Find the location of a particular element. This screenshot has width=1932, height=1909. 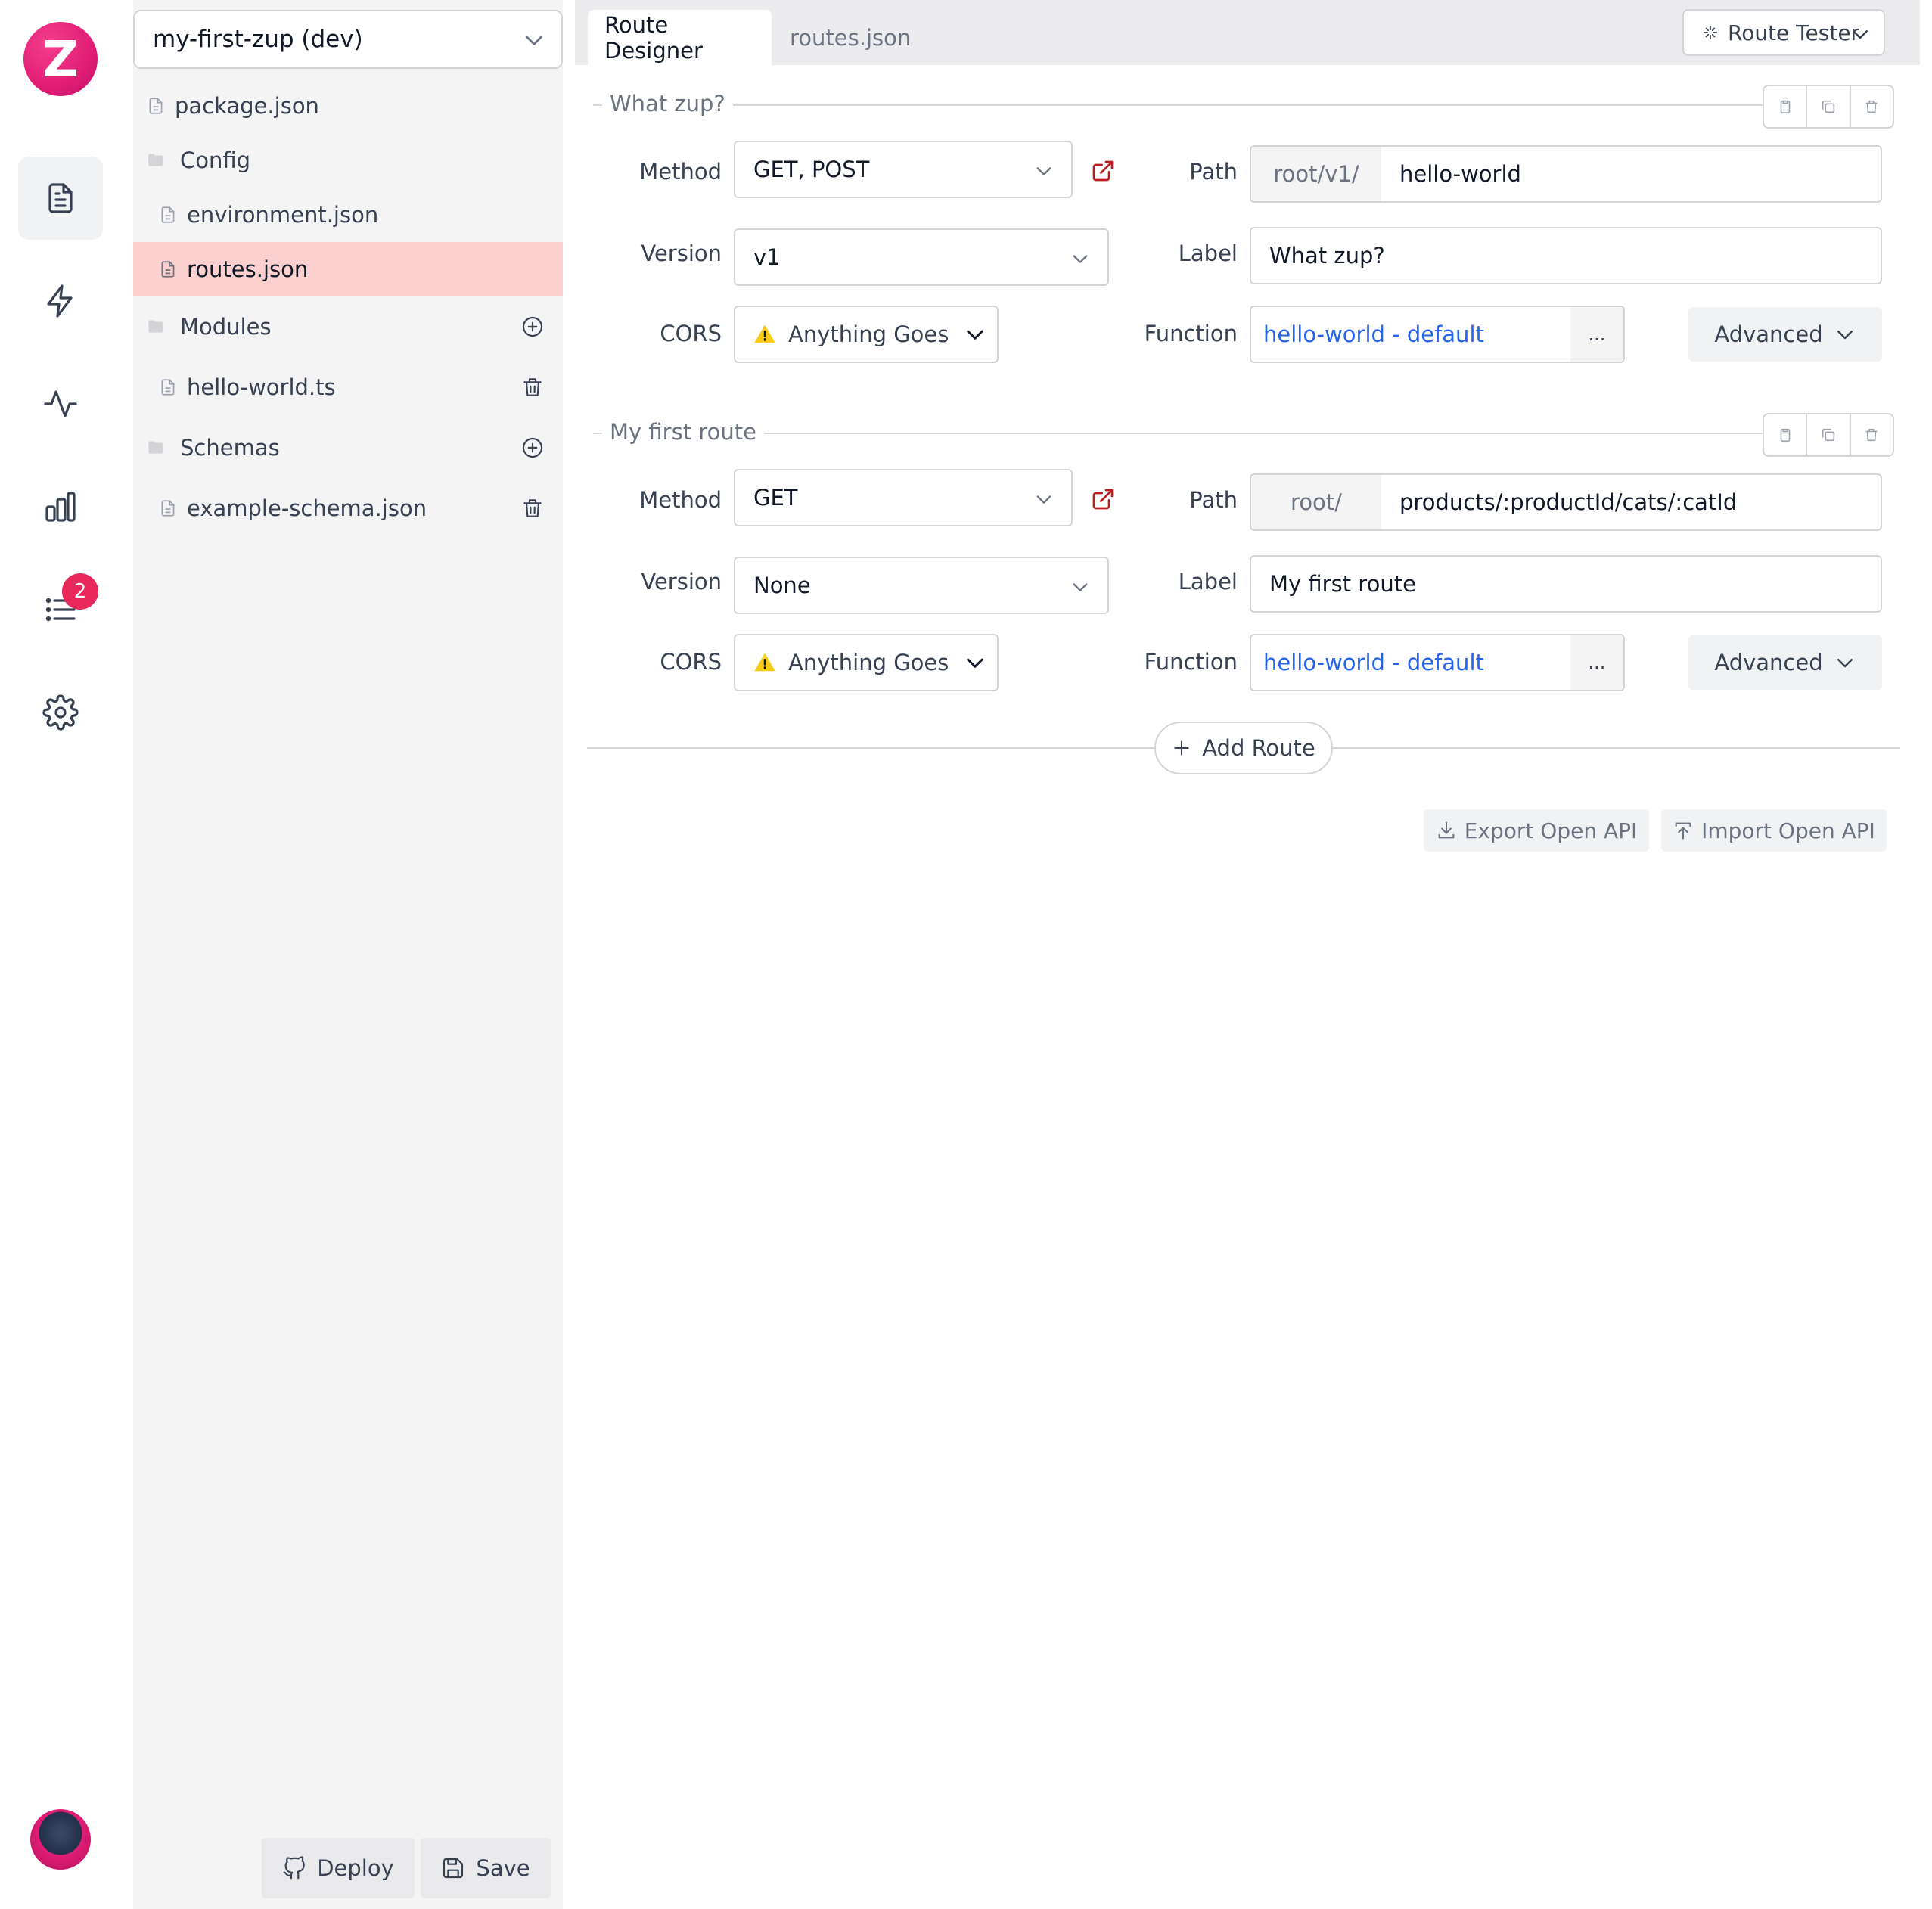

duplicate-icon is located at coordinates (1829, 107).